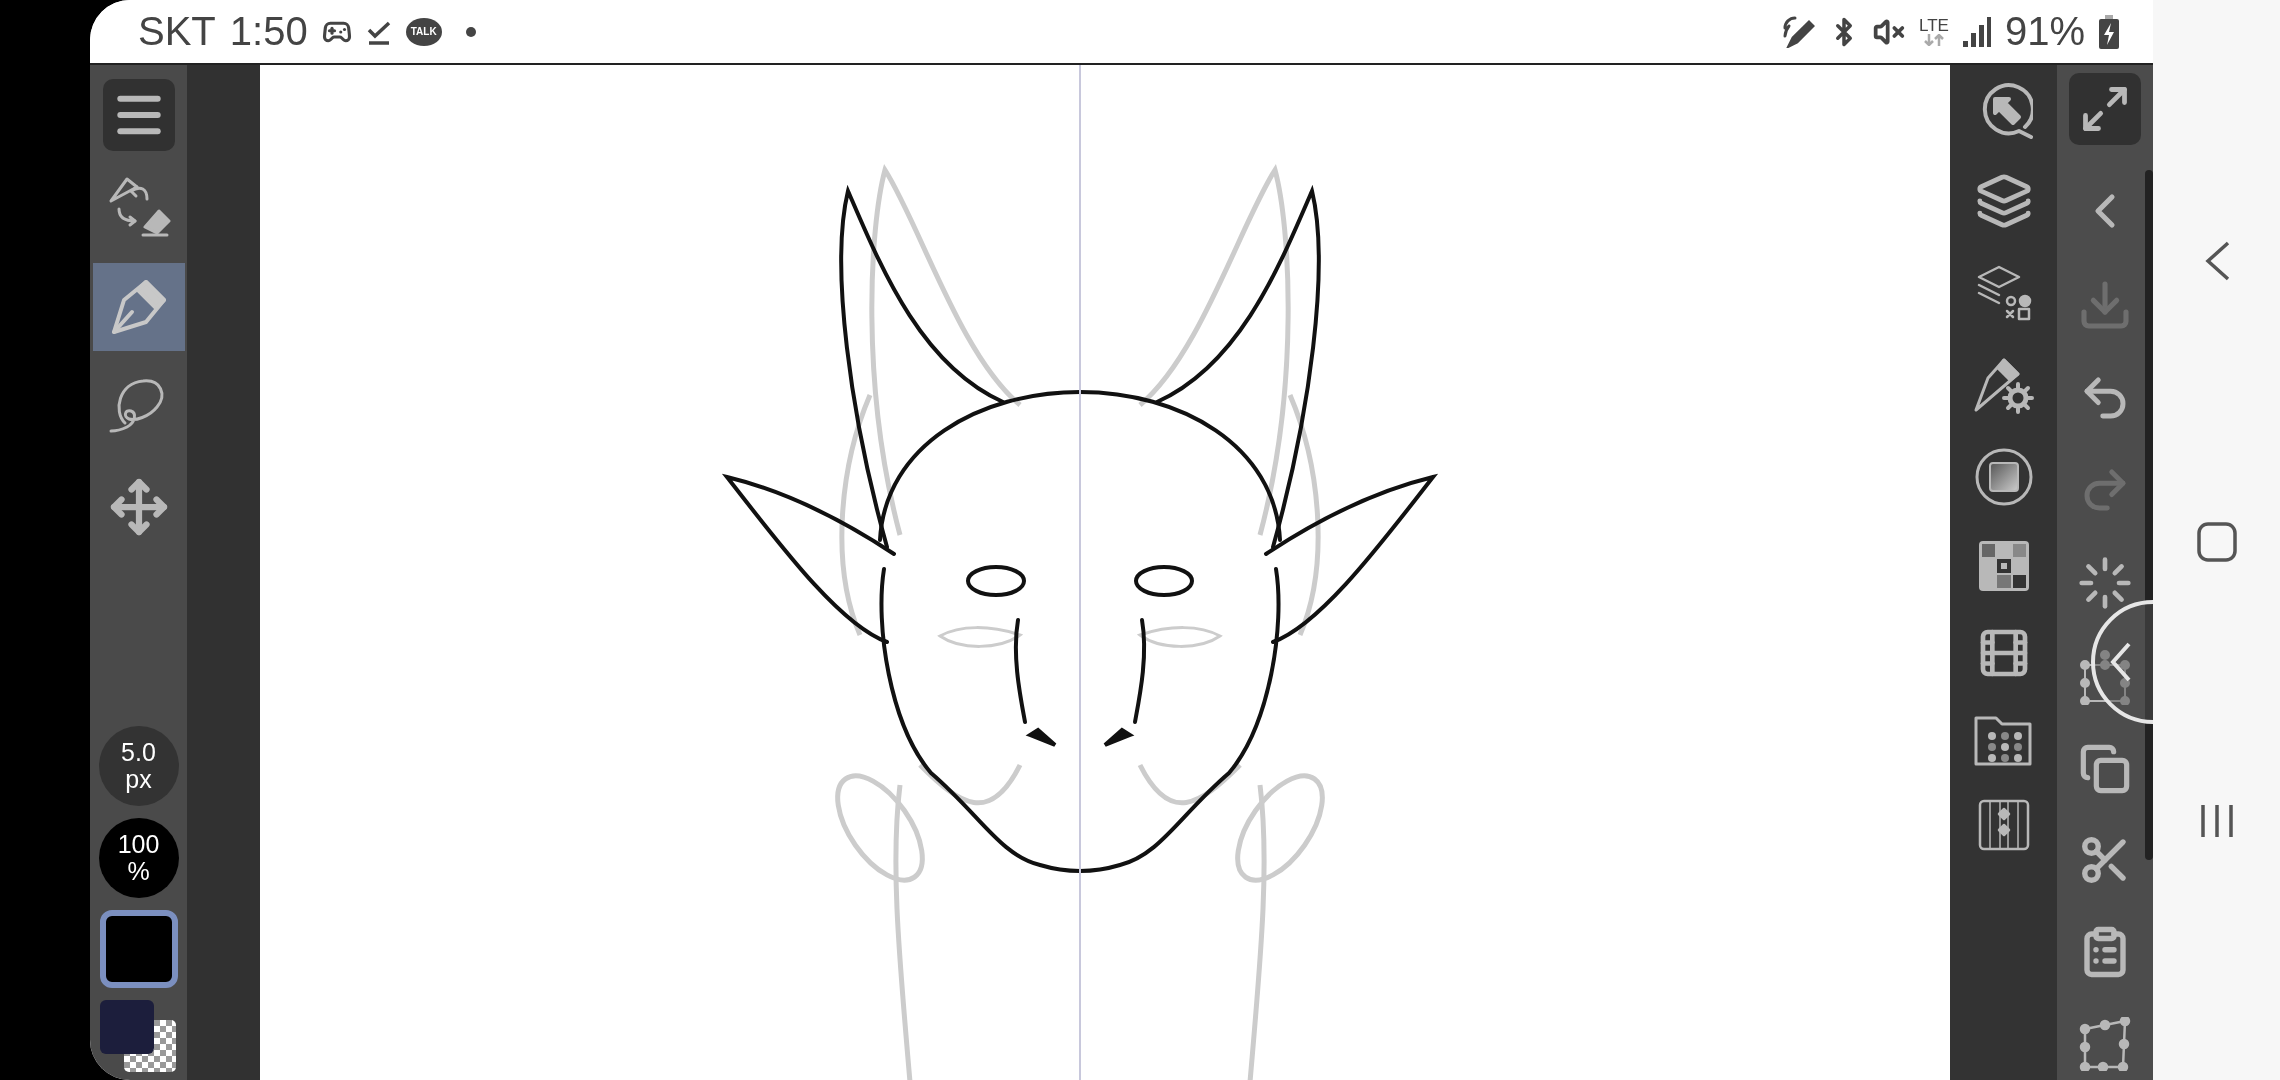 The image size is (2280, 1080). Describe the element at coordinates (268, 31) in the screenshot. I see `clock-time: 1:50` at that location.